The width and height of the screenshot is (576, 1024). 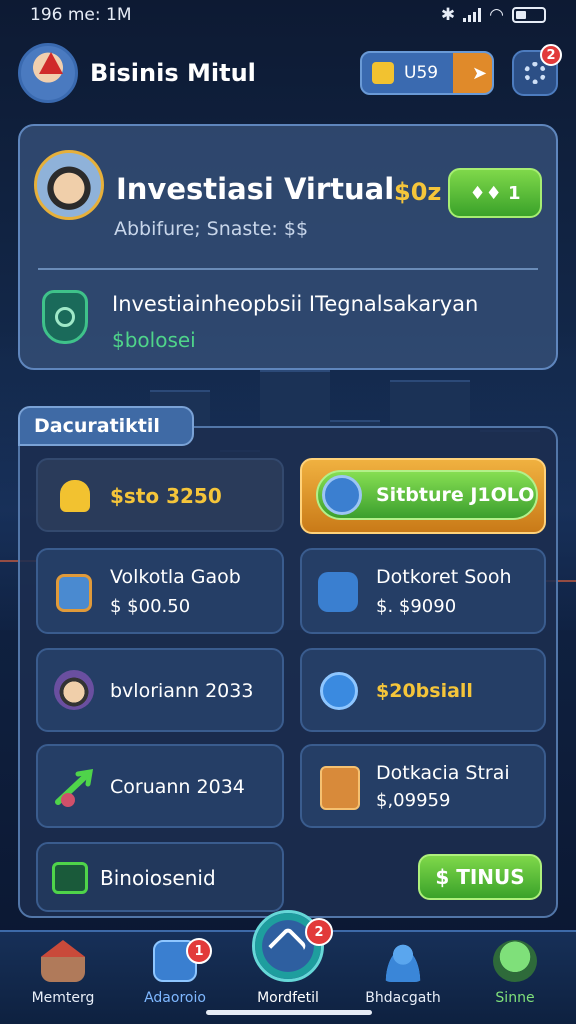 What do you see at coordinates (418, 192) in the screenshot?
I see `profile-amount: $0z` at bounding box center [418, 192].